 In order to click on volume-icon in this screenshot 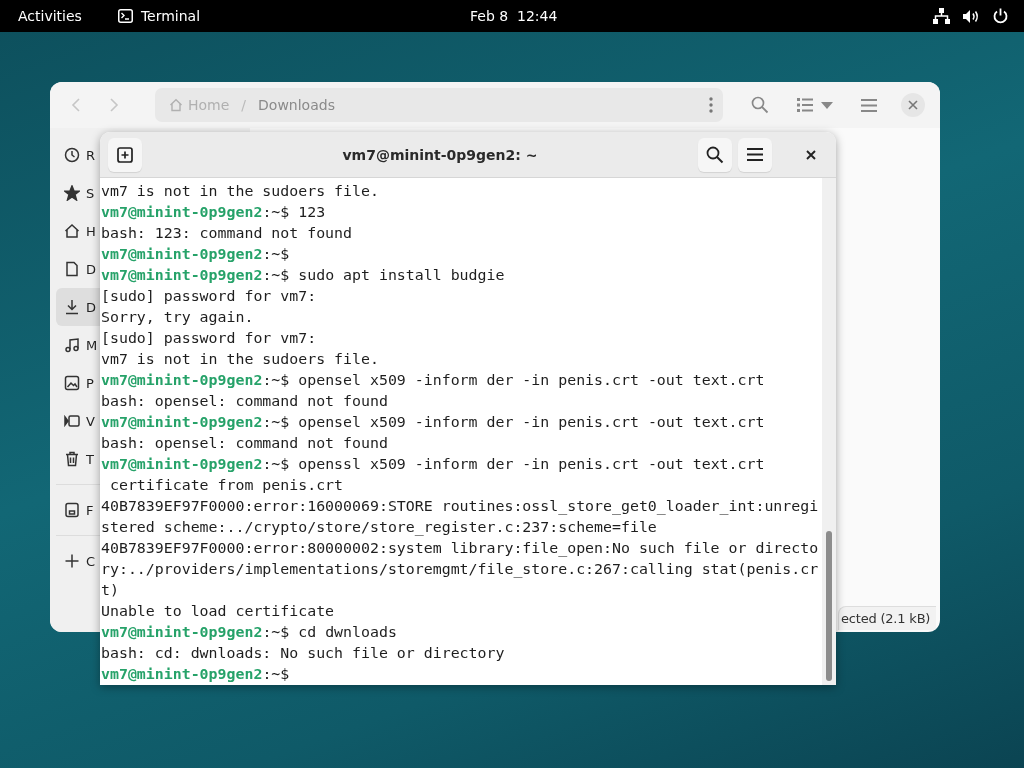, I will do `click(971, 16)`.